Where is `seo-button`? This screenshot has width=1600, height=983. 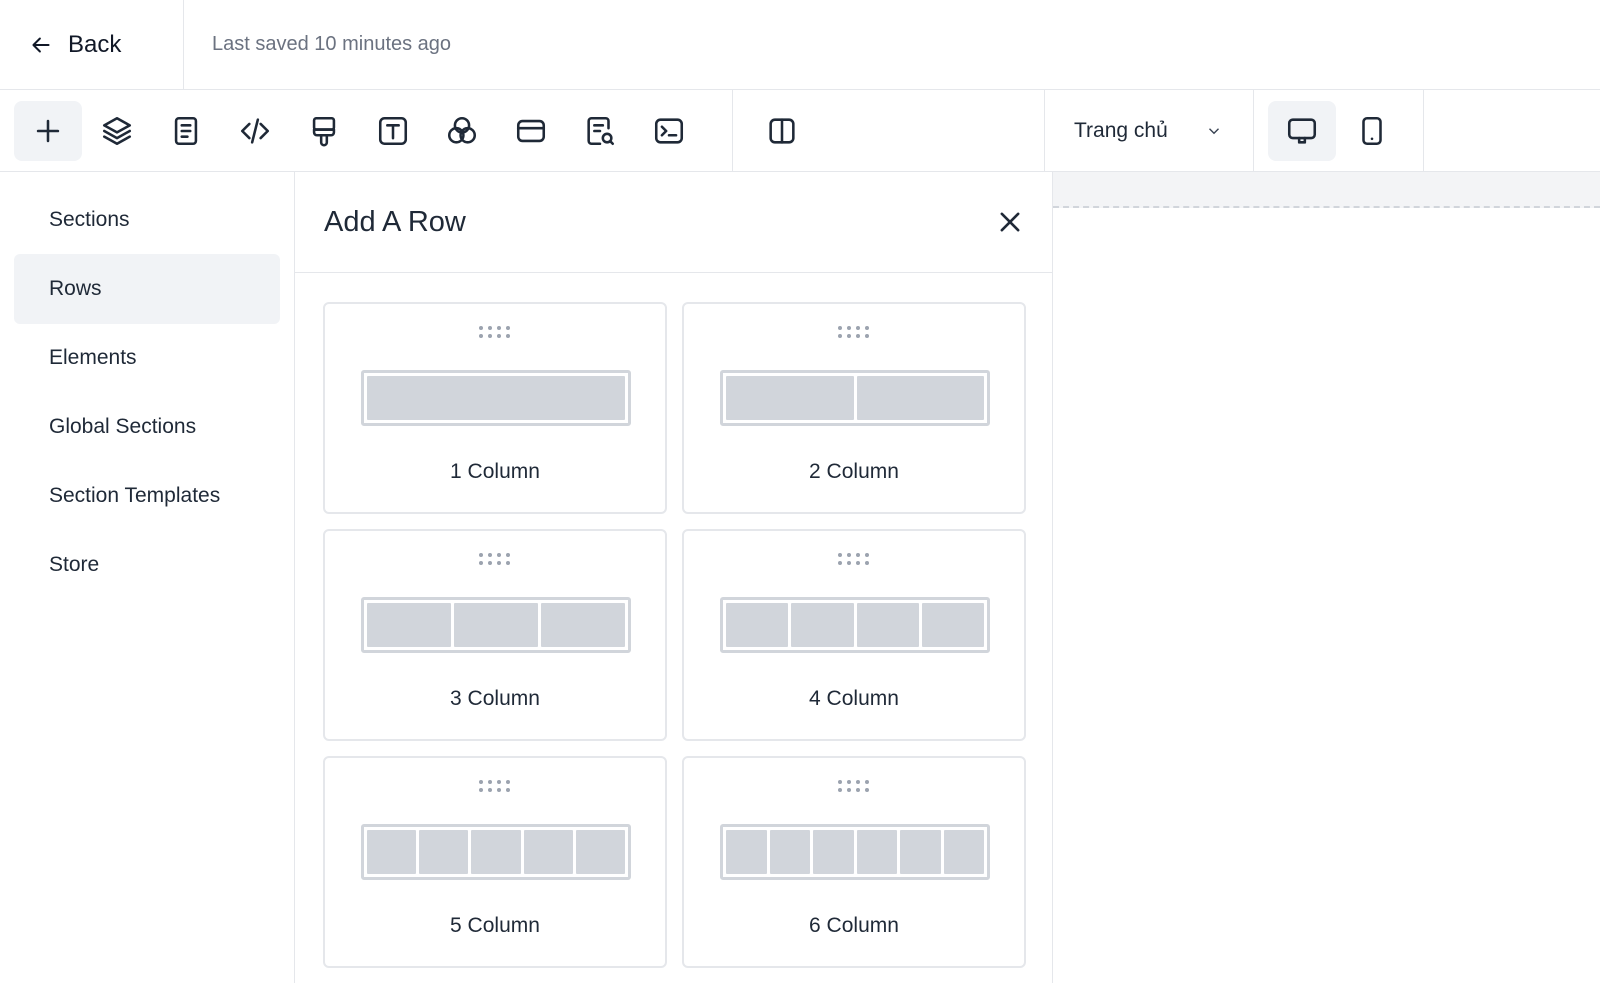
seo-button is located at coordinates (600, 131).